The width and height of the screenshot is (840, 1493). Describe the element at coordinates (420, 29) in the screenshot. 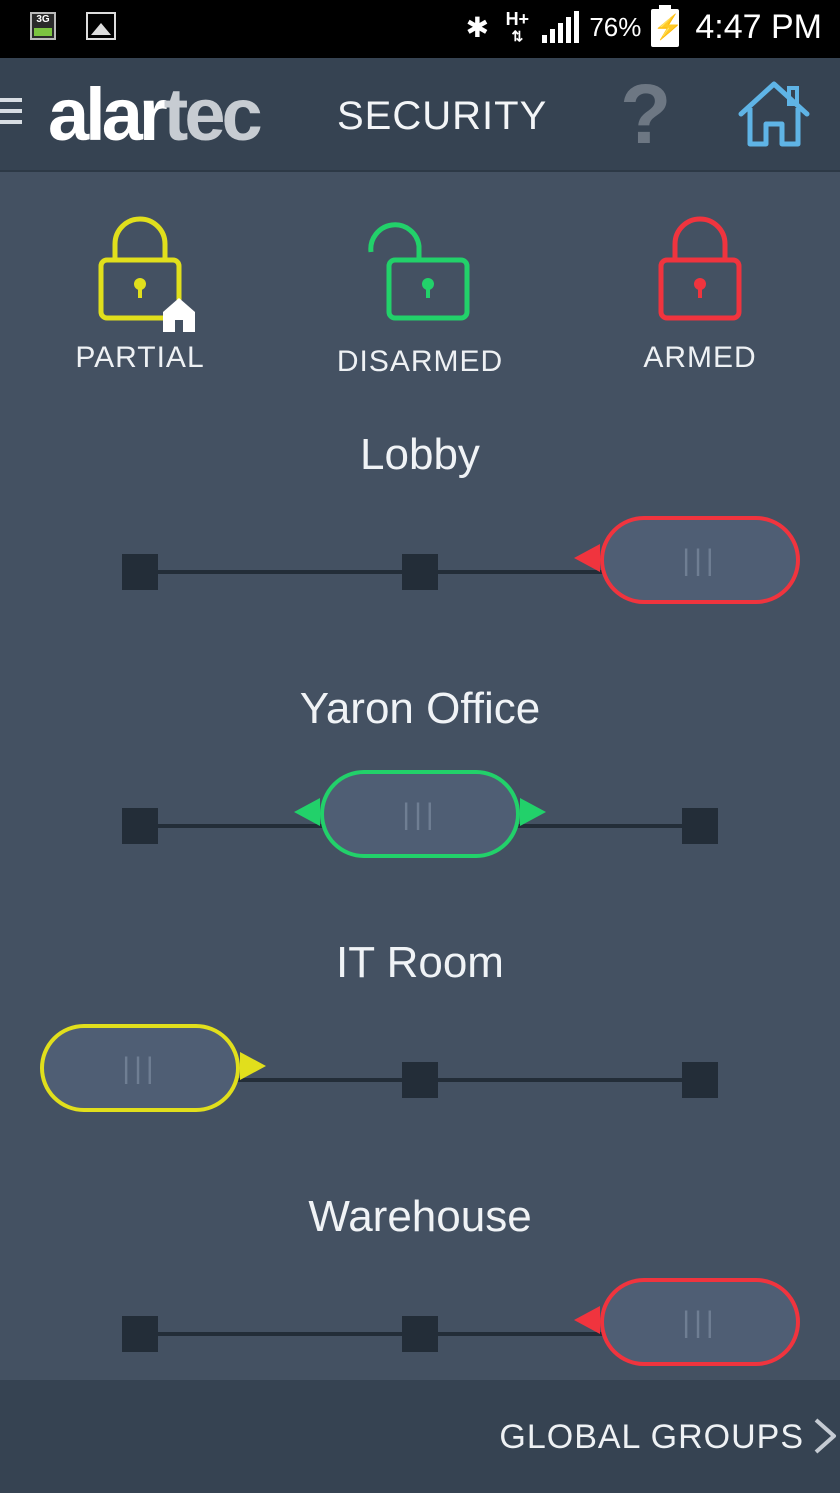

I see `status-bar: 3G ✱ H+⇅ 76% 4:47 PM` at that location.